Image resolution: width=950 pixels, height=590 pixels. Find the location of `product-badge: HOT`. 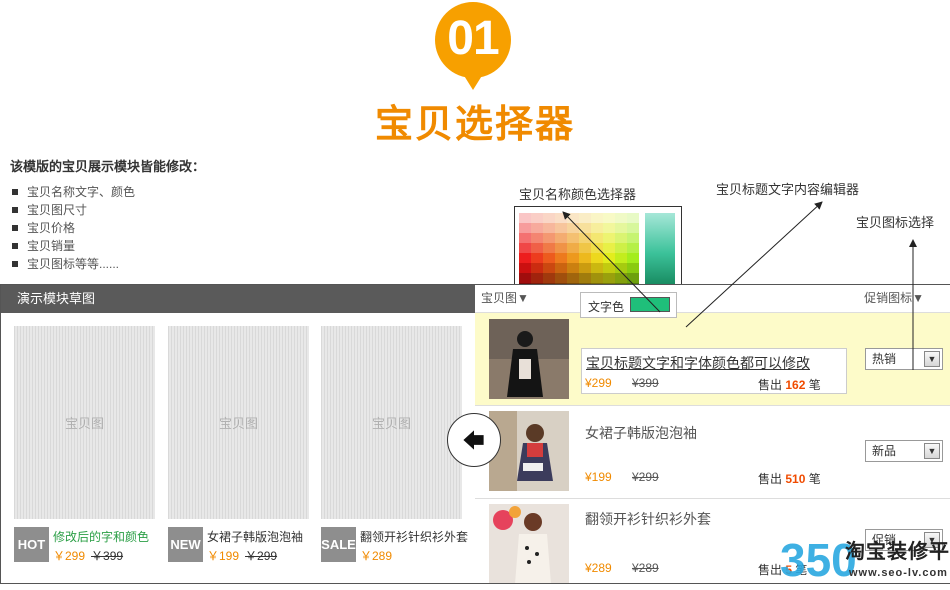

product-badge: HOT is located at coordinates (31, 544).